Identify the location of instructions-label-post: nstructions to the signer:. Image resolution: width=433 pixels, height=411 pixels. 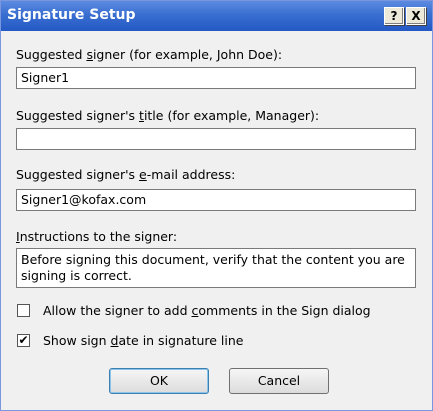
(98, 236).